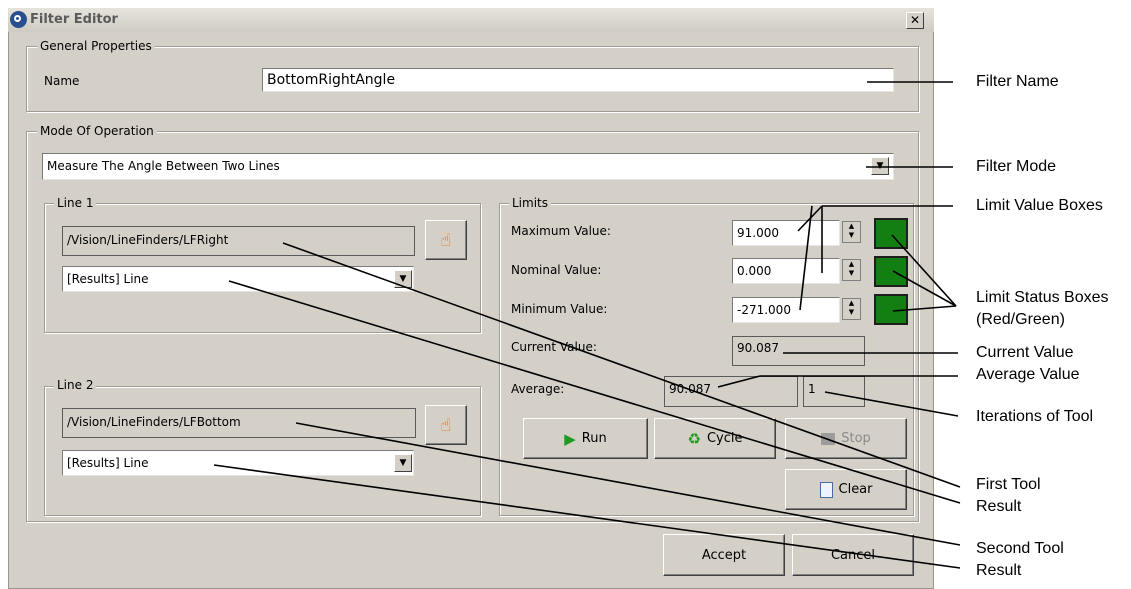 The image size is (1131, 589). Describe the element at coordinates (999, 570) in the screenshot. I see `annotation-second-tool-line2: Result` at that location.